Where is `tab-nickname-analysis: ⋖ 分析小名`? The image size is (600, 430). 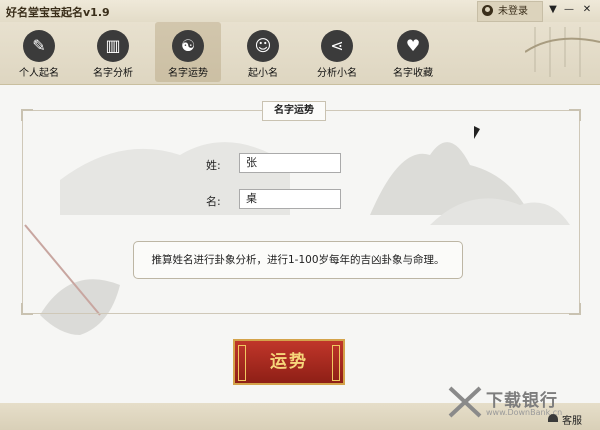
tab-nickname-analysis: ⋖ 分析小名 is located at coordinates (337, 52).